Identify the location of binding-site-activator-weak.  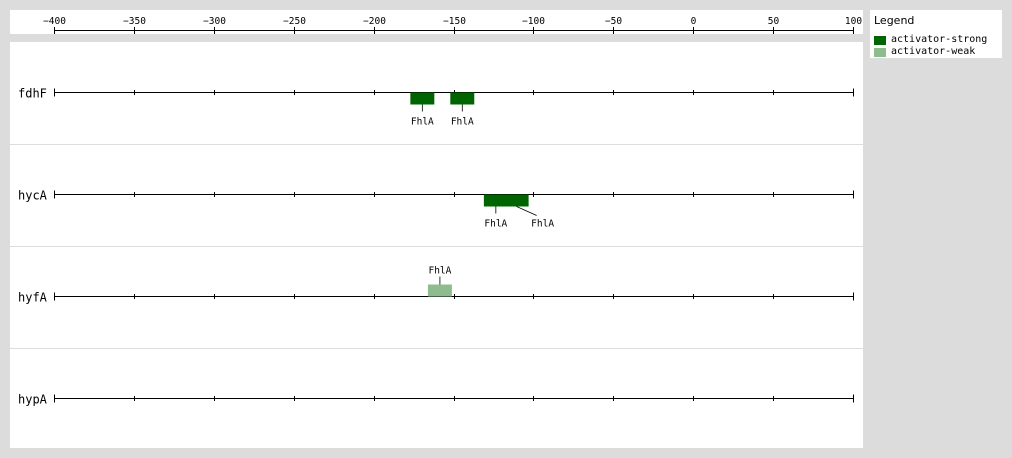
(439, 290).